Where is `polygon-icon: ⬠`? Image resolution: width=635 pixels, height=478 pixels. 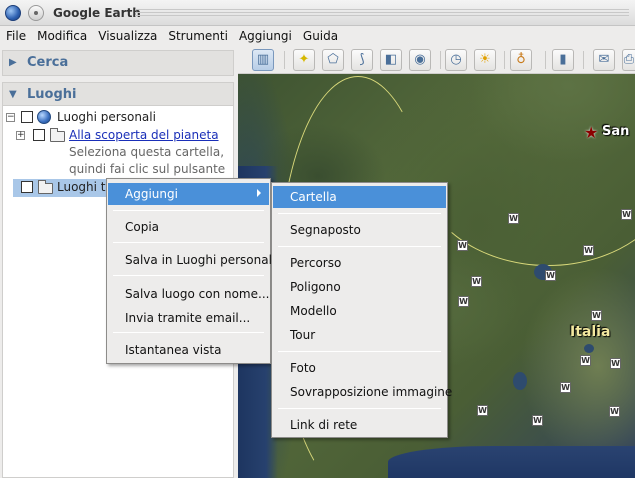 polygon-icon: ⬠ is located at coordinates (333, 59).